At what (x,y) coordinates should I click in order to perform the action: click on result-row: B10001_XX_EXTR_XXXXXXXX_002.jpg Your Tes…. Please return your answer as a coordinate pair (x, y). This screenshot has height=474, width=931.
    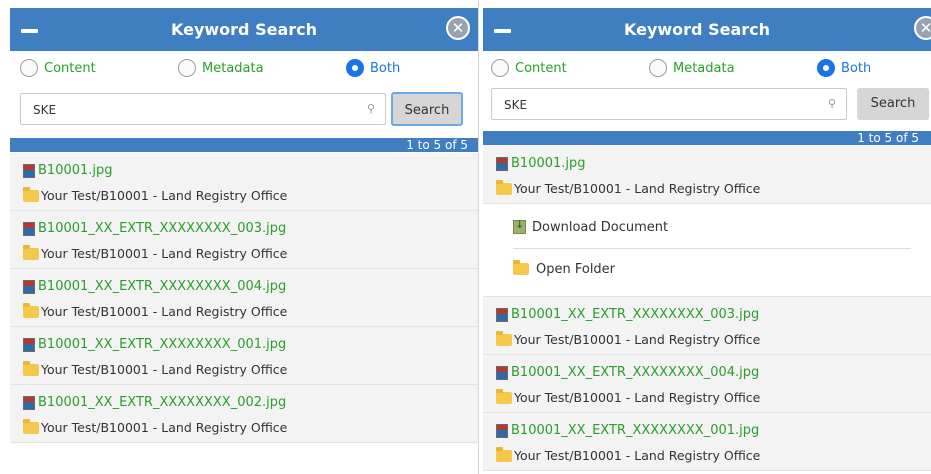
    Looking at the image, I should click on (244, 414).